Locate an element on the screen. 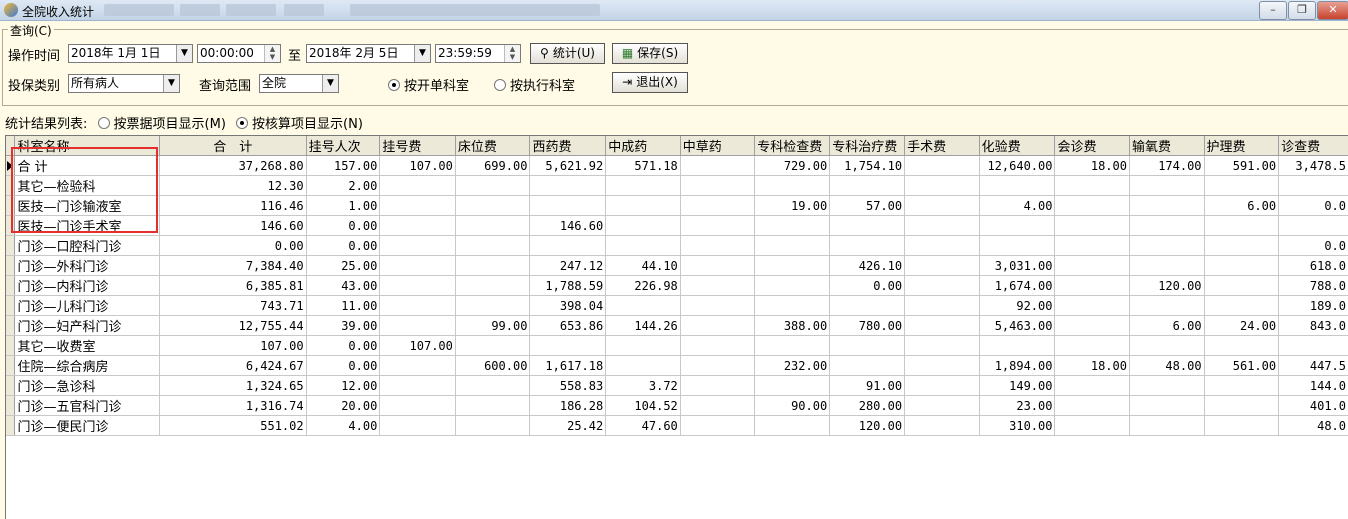  table-cell: 729.00 is located at coordinates (792, 165).